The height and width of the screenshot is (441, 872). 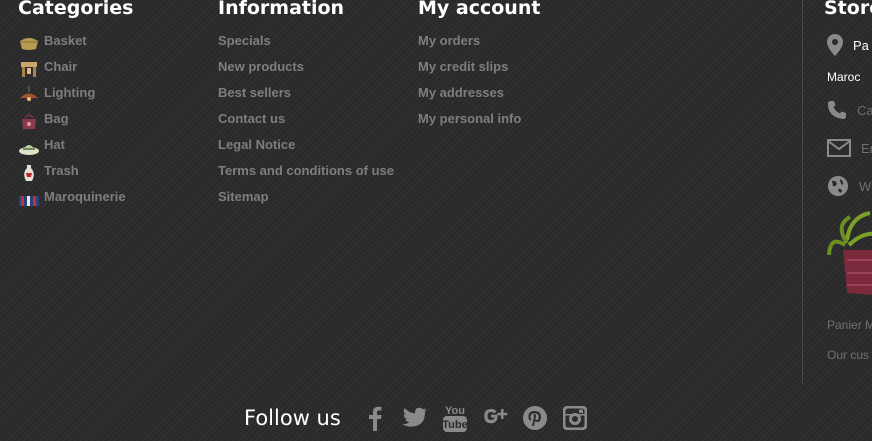 I want to click on vase-icon, so click(x=29, y=173).